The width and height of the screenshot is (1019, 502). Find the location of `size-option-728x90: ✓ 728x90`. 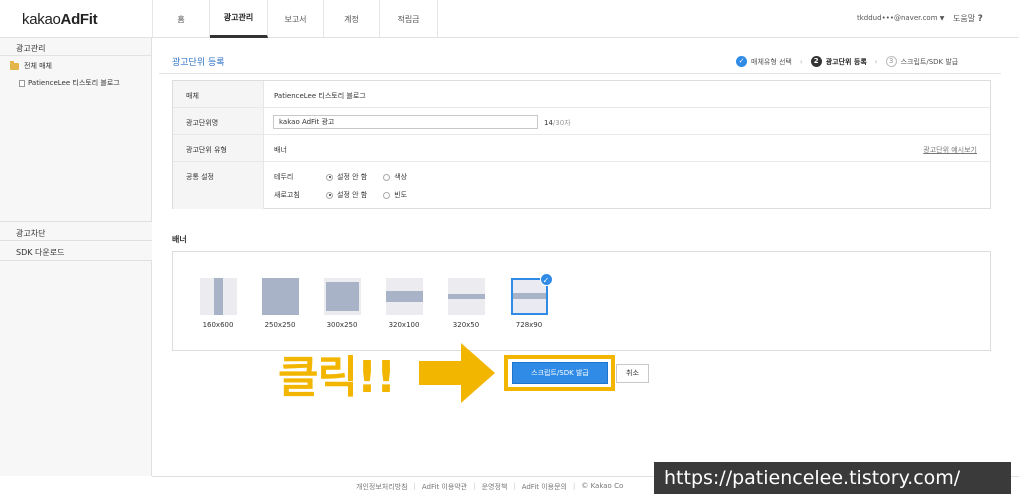

size-option-728x90: ✓ 728x90 is located at coordinates (531, 301).